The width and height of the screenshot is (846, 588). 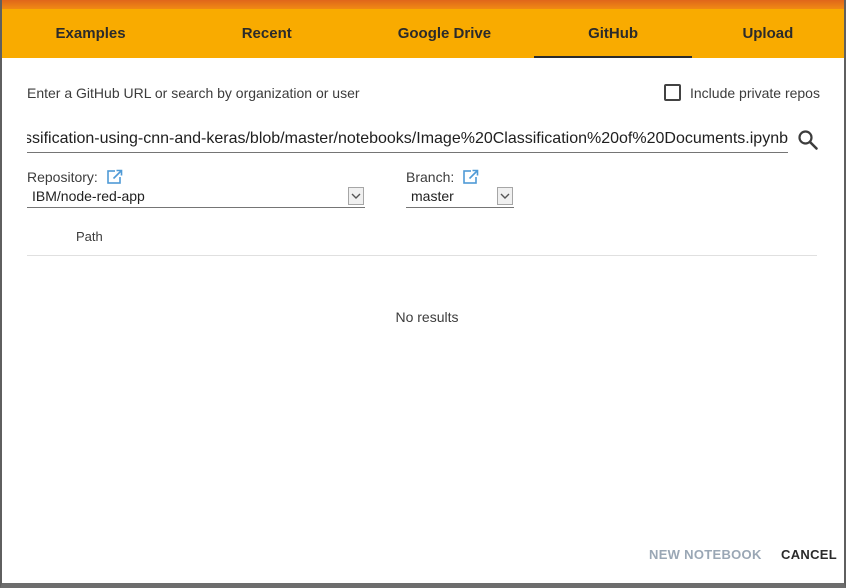 What do you see at coordinates (430, 177) in the screenshot?
I see `branch-label: Branch:` at bounding box center [430, 177].